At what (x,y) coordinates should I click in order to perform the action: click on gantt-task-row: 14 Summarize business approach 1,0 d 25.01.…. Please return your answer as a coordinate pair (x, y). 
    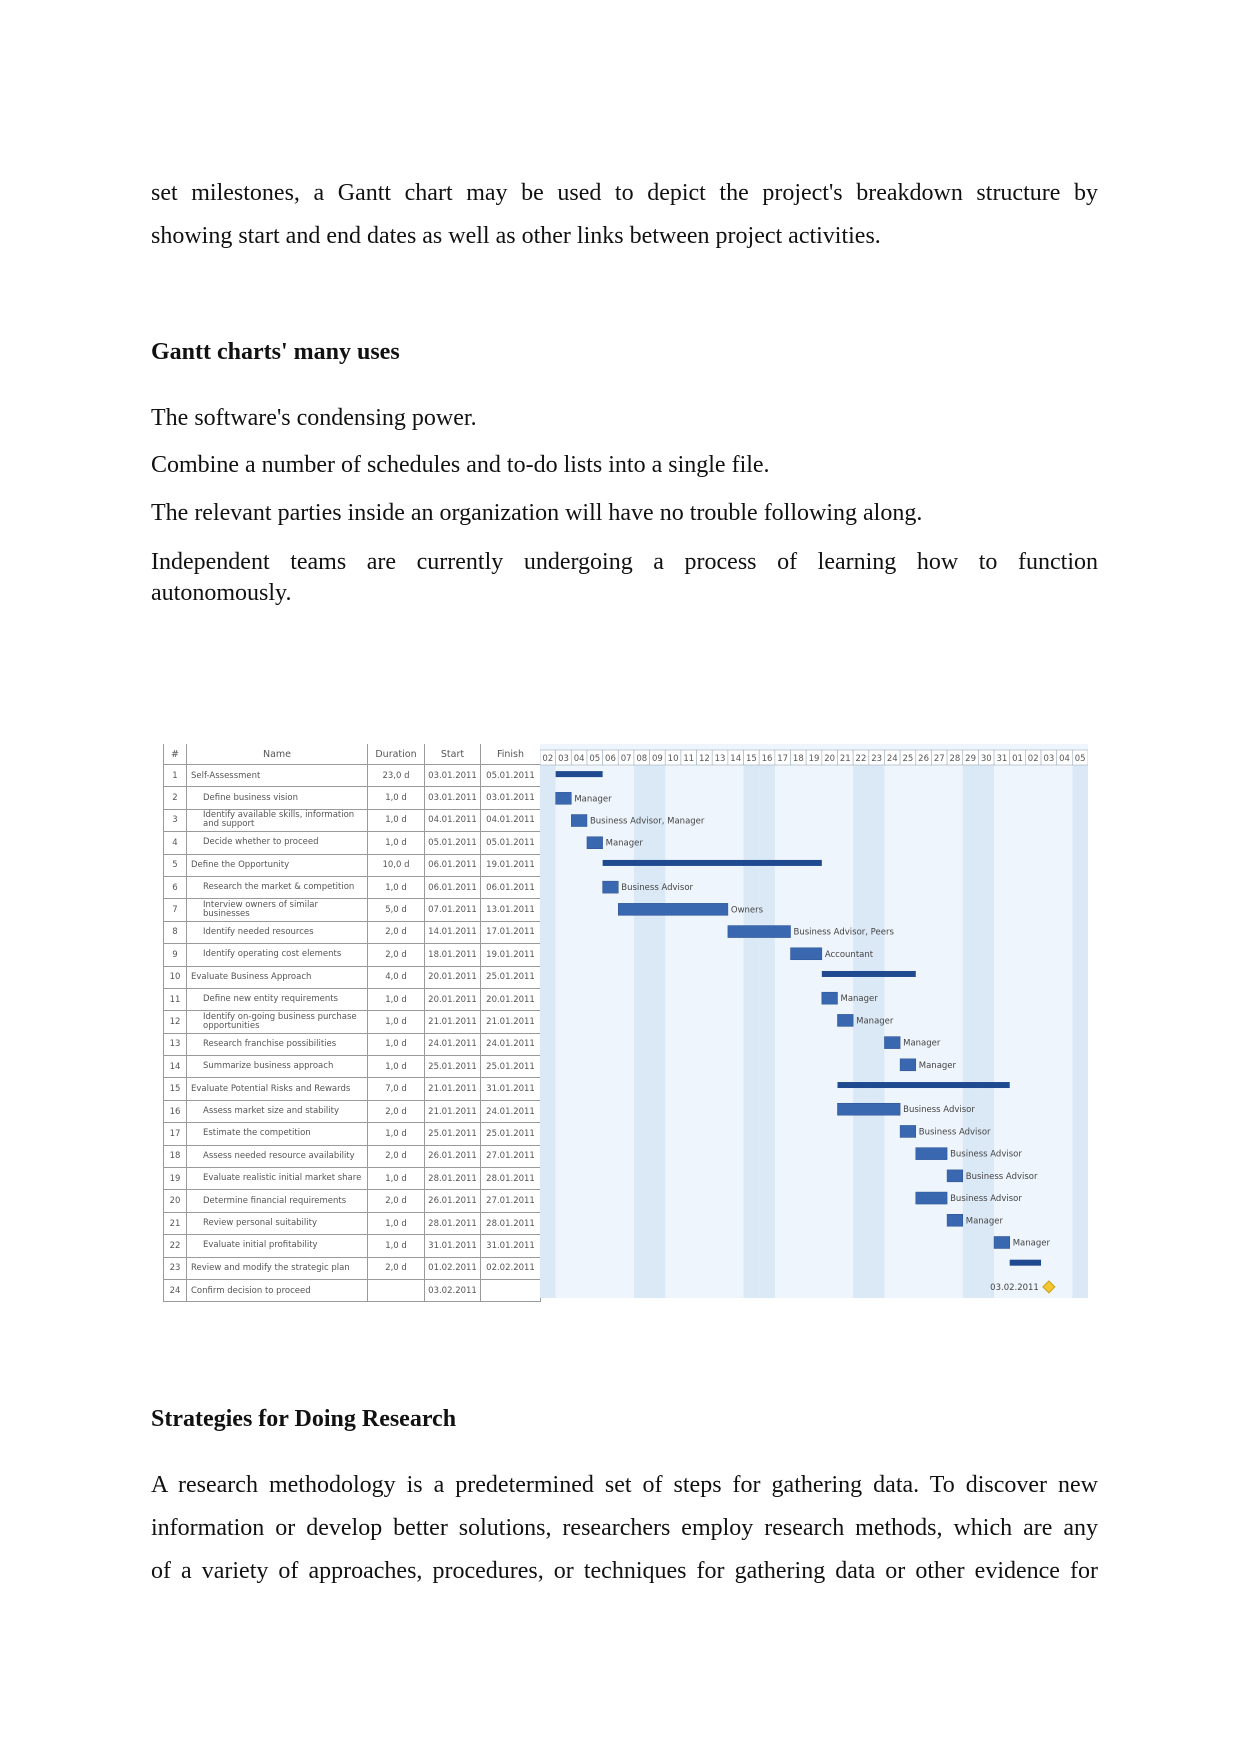
    Looking at the image, I should click on (352, 1067).